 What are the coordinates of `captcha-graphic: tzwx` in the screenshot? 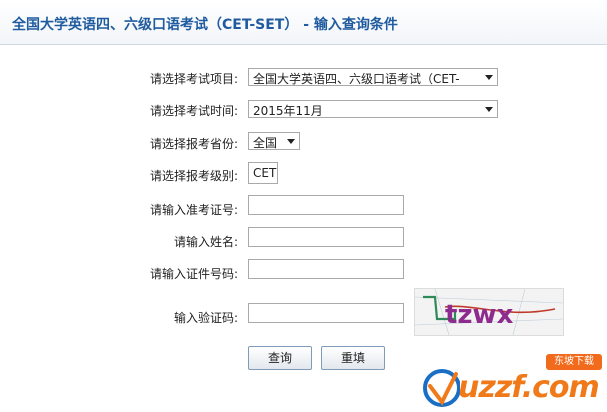 It's located at (489, 312).